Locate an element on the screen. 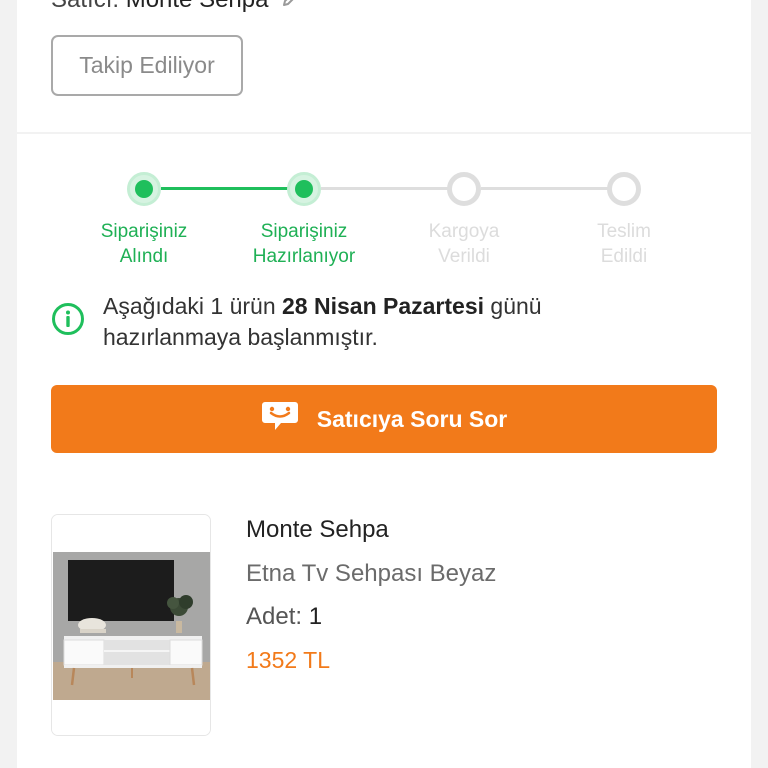 Image resolution: width=768 pixels, height=768 pixels. quantity-label: Adet: is located at coordinates (274, 616).